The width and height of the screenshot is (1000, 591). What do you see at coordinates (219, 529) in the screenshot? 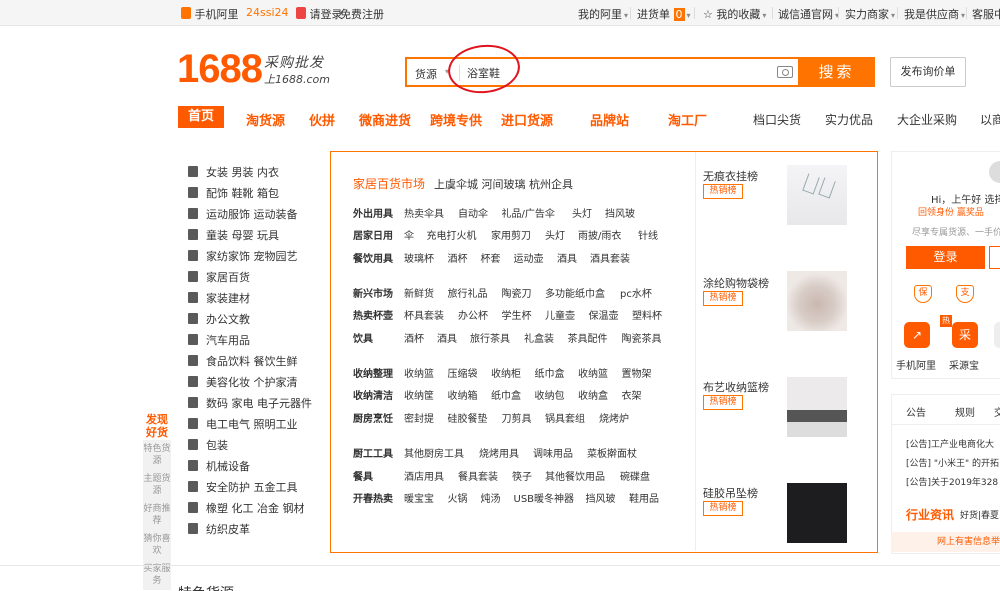
I see `category-item: 纺织皮革` at bounding box center [219, 529].